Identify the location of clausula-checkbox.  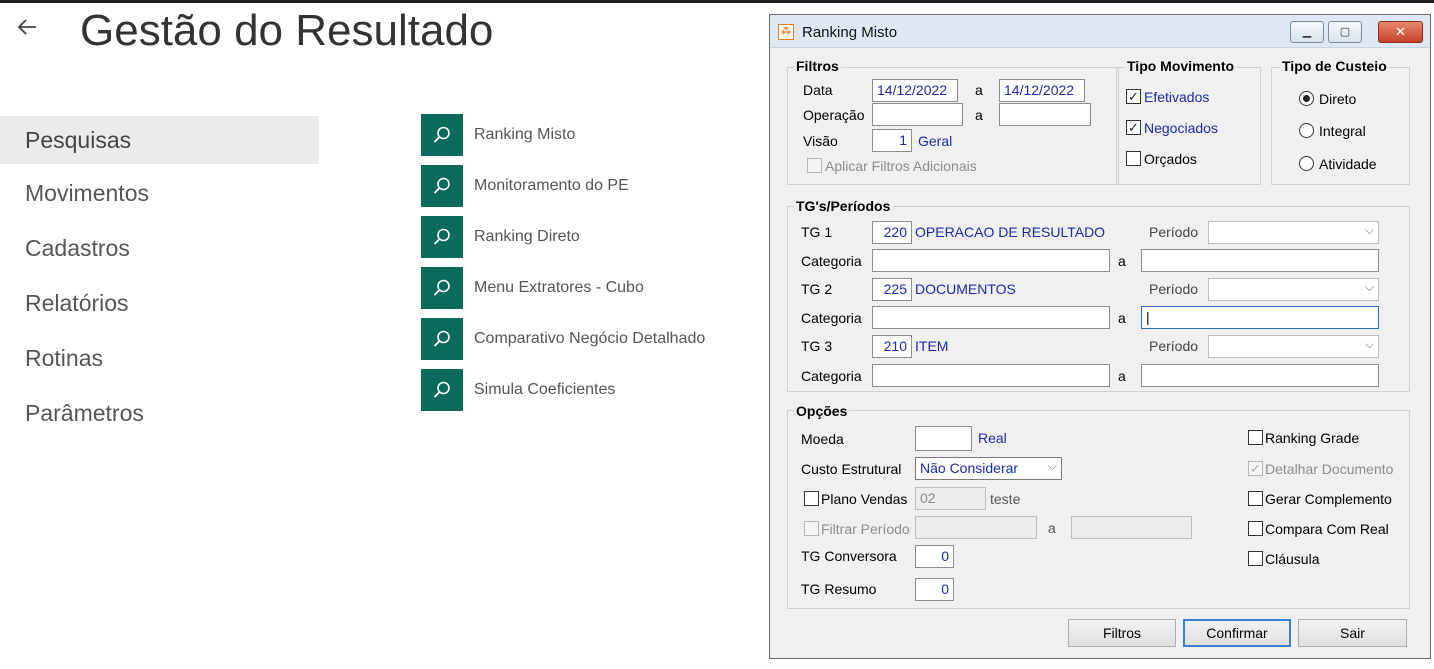
(1255, 558).